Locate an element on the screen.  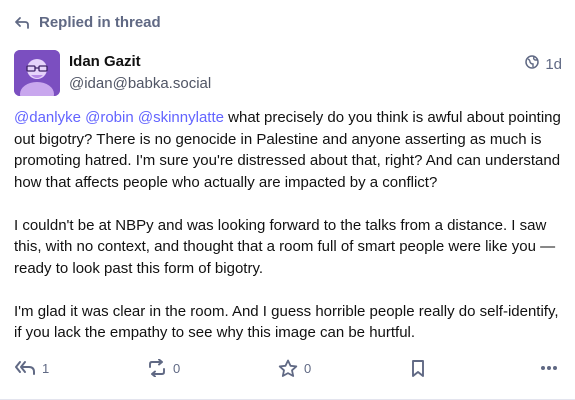
boost-count: 0 is located at coordinates (177, 368).